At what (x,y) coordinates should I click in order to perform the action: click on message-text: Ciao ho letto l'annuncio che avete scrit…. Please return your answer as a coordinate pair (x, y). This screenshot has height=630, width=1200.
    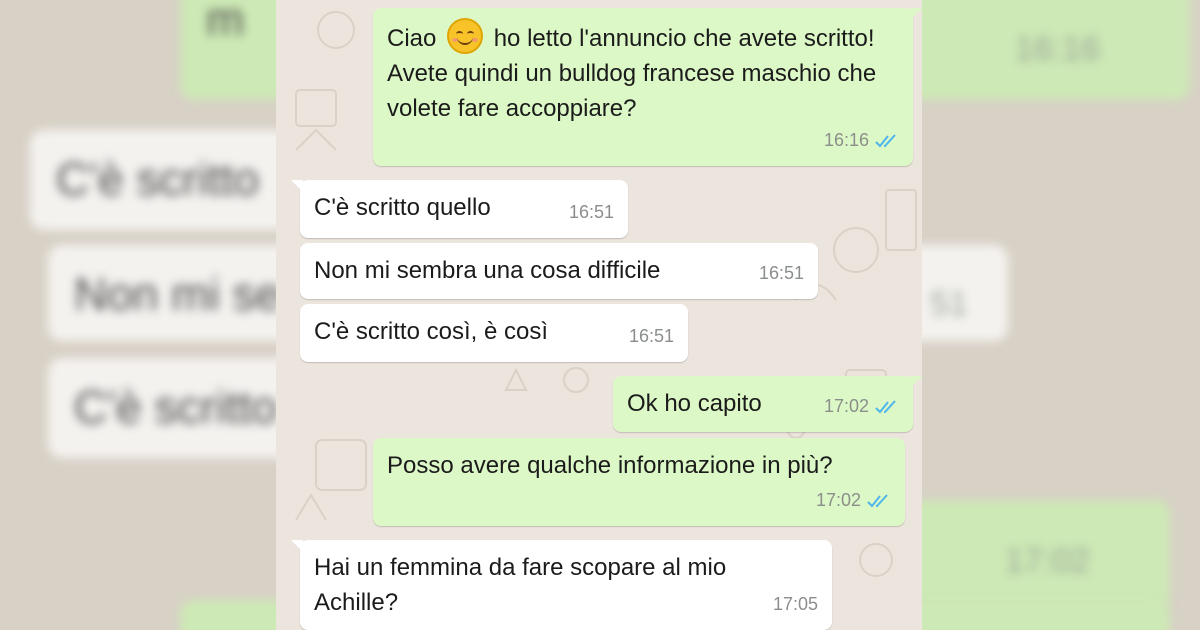
    Looking at the image, I should click on (637, 72).